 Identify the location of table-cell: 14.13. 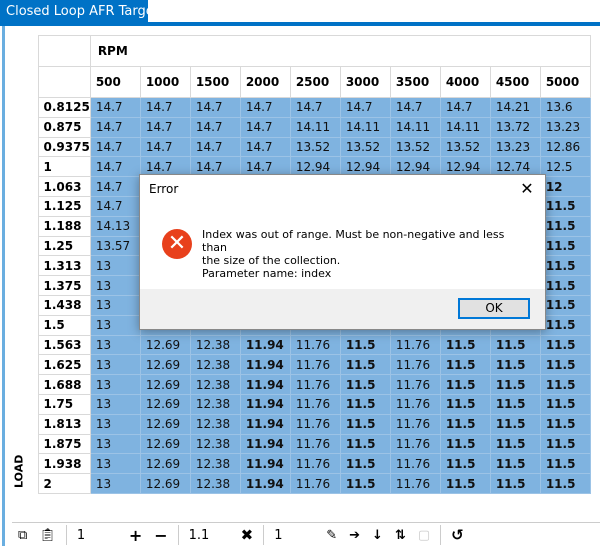
(115, 226).